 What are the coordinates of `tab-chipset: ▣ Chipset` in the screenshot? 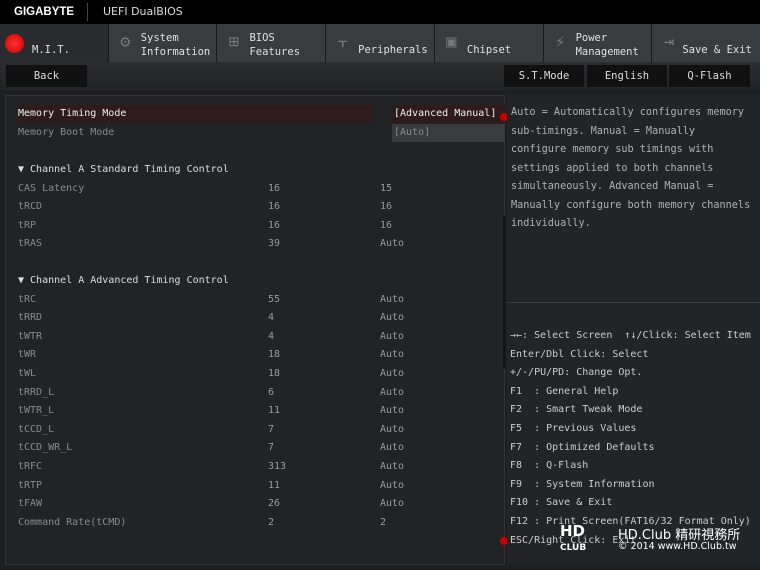 It's located at (489, 43).